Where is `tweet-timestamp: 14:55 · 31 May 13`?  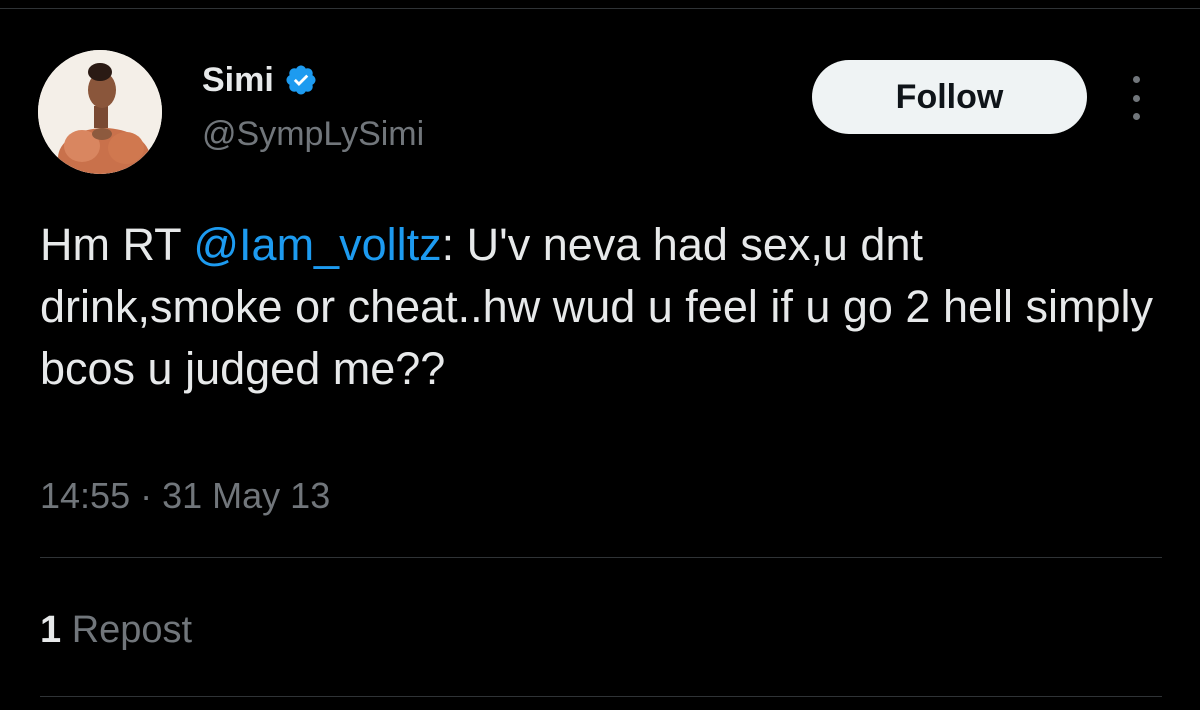
tweet-timestamp: 14:55 · 31 May 13 is located at coordinates (185, 496).